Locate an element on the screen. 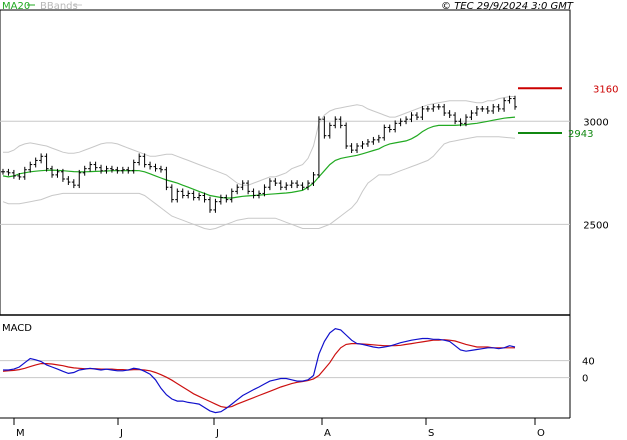  timestamp: © TEC 29/9/2024 3:0 GMT is located at coordinates (507, 6).